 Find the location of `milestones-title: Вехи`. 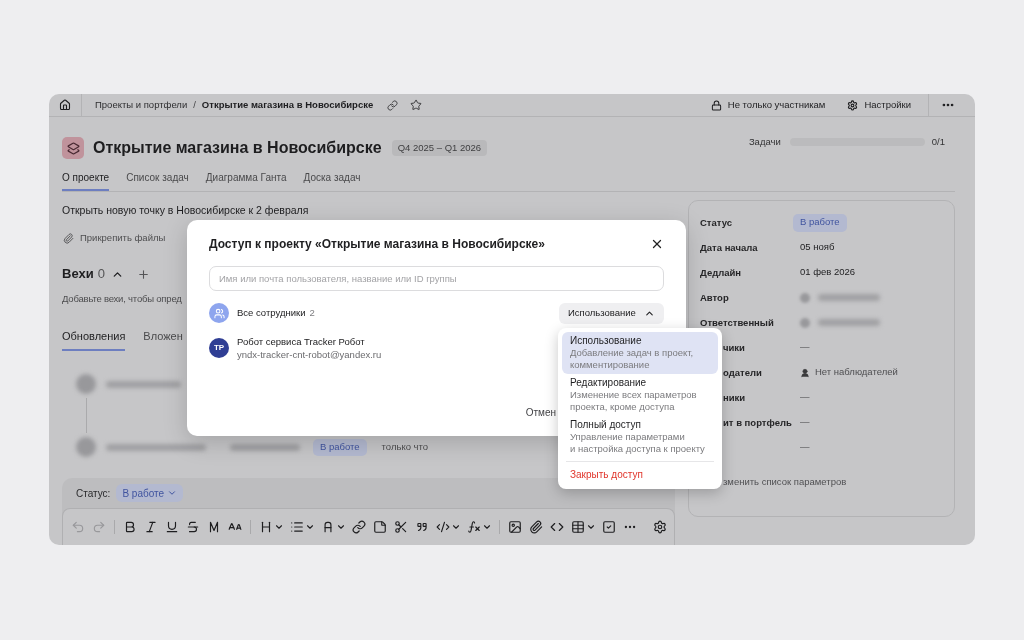

milestones-title: Вехи is located at coordinates (78, 274).